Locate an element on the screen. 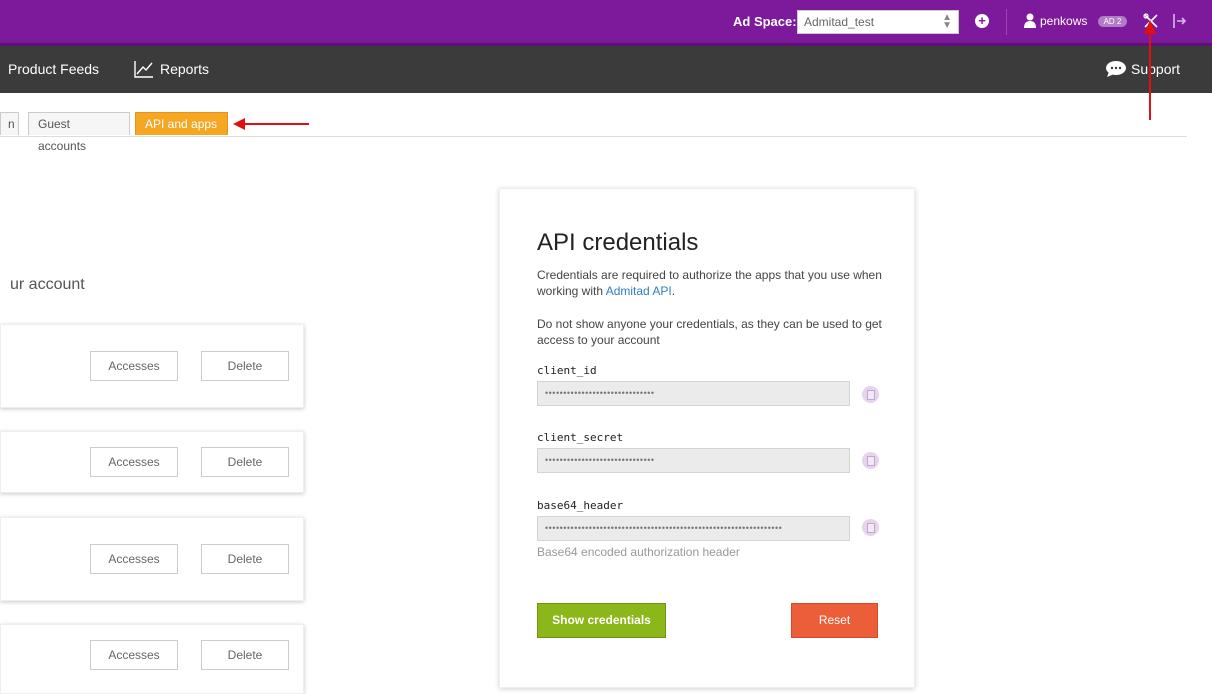  description-end: . is located at coordinates (673, 291).